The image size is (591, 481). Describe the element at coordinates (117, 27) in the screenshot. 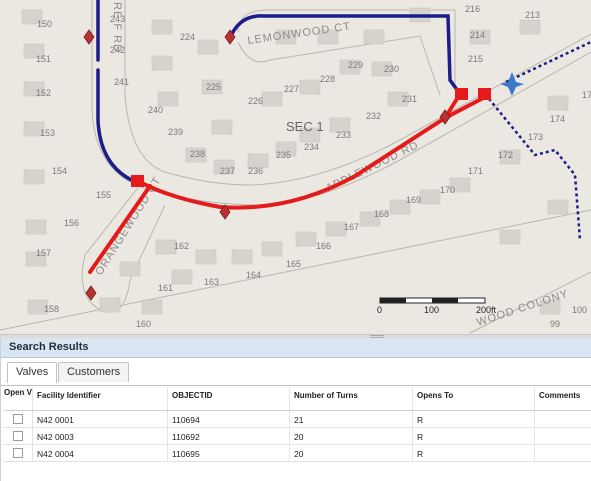

I see `street-label-top-left: RE F RD` at that location.